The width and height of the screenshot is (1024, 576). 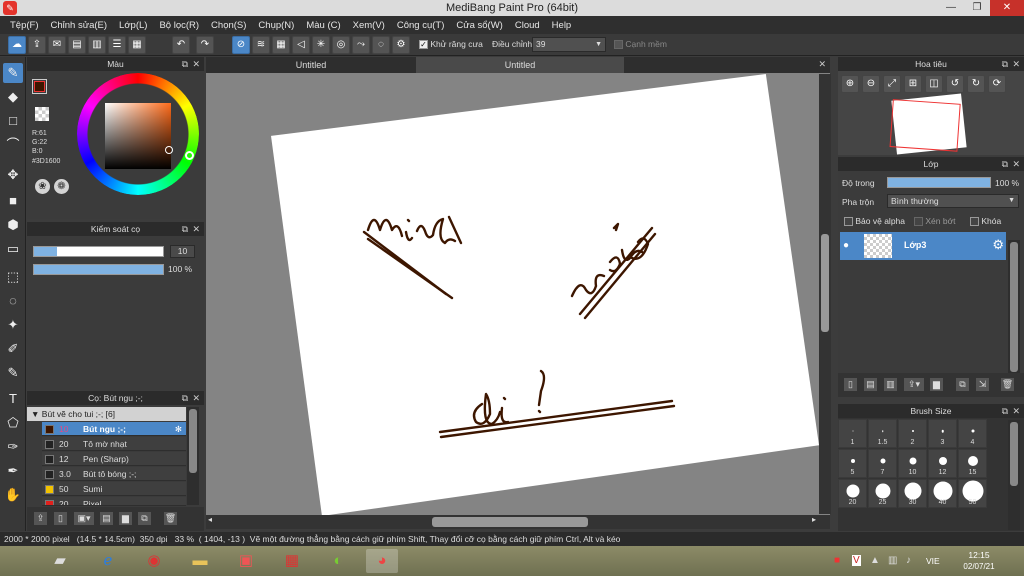 I want to click on folder-icon: ▆, so click(x=936, y=384).